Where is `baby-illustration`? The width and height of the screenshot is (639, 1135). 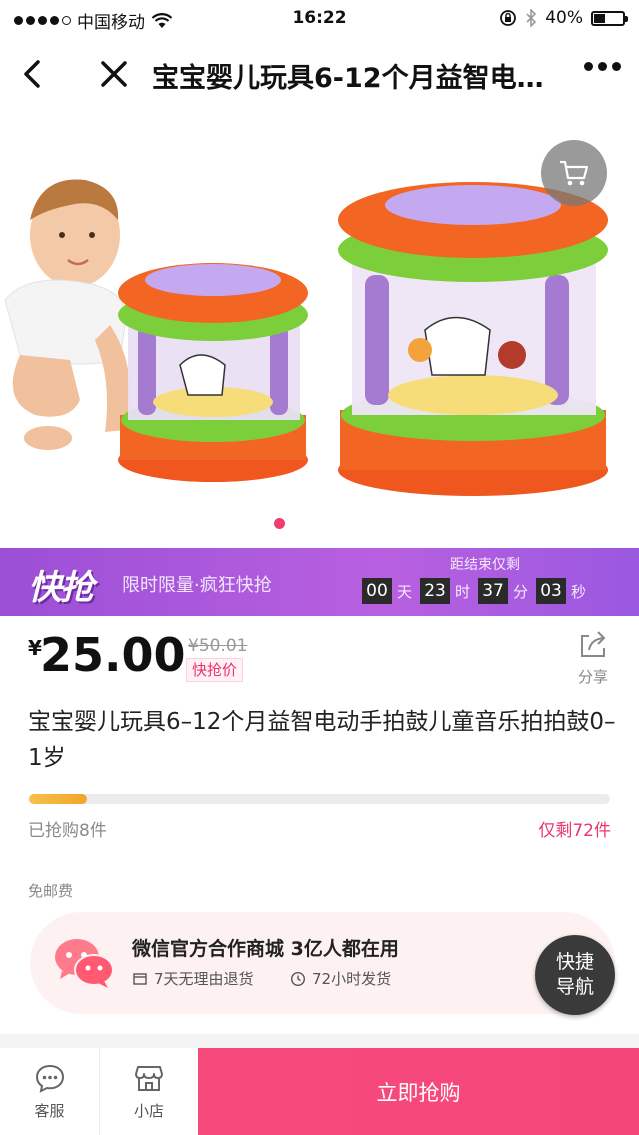 baby-illustration is located at coordinates (67, 314).